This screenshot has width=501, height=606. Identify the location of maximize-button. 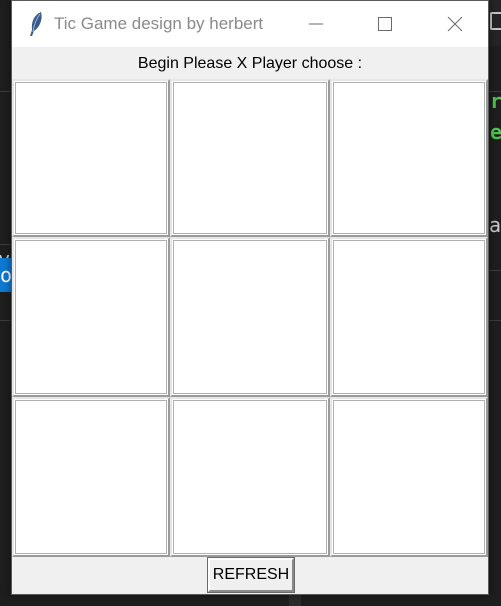
(385, 24).